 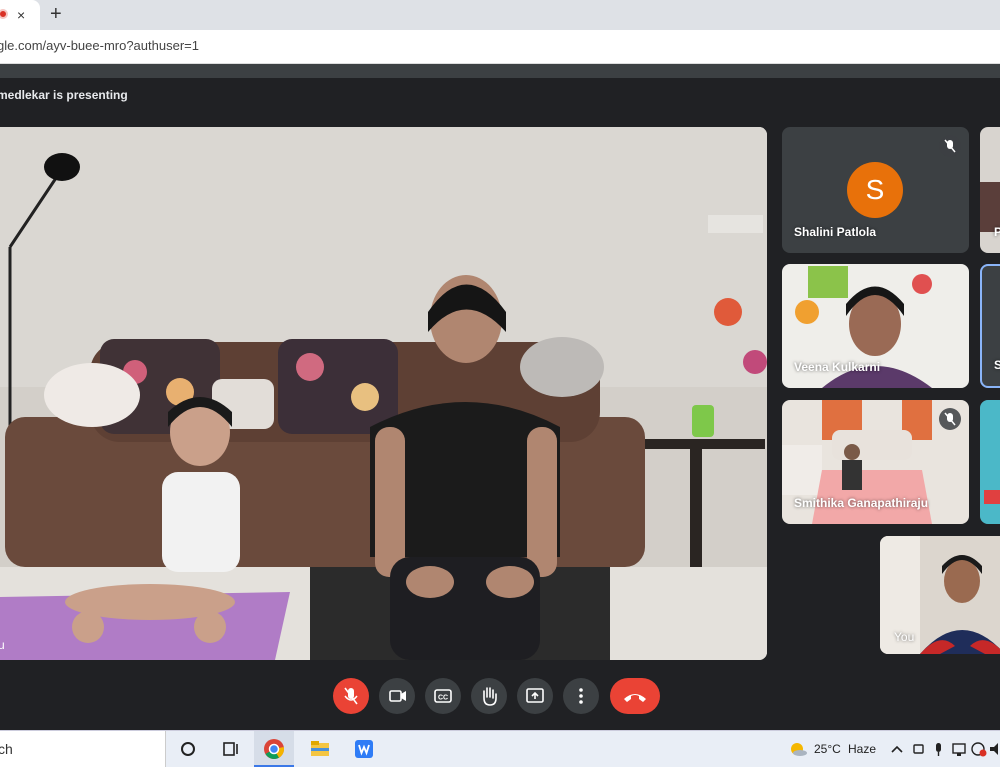 I want to click on self-view-tile: You, so click(x=940, y=595).